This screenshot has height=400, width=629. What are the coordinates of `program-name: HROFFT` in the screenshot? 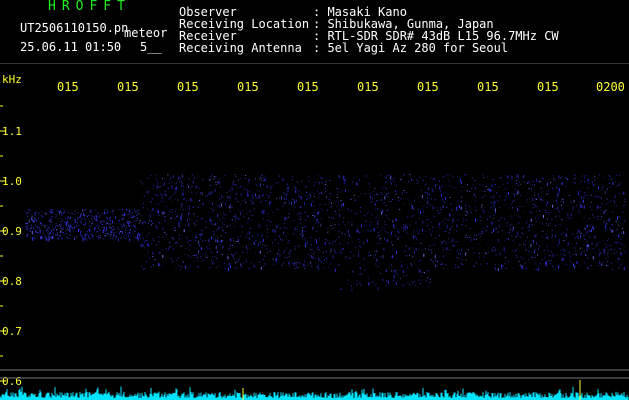 It's located at (89, 7).